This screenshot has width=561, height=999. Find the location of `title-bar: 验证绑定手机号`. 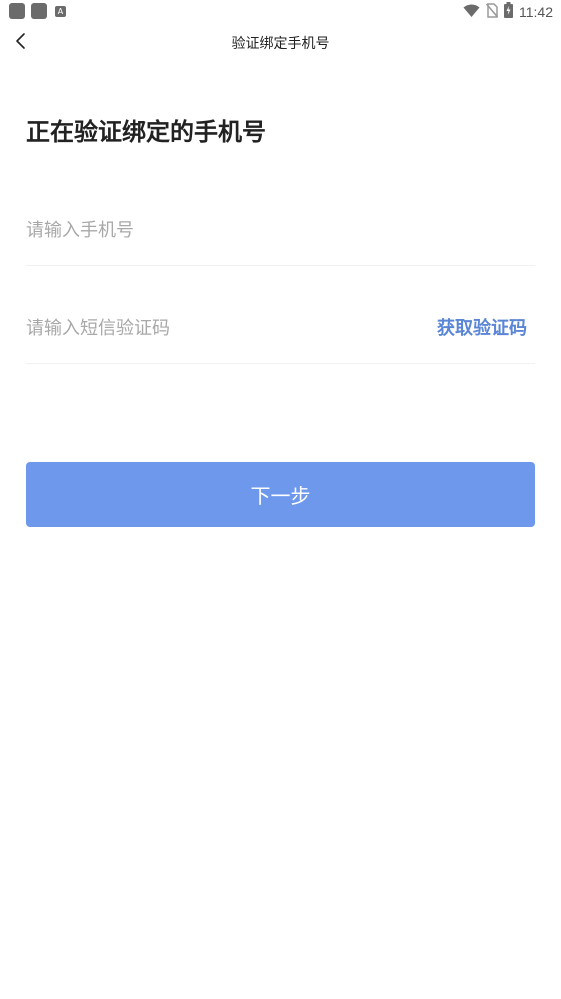

title-bar: 验证绑定手机号 is located at coordinates (280, 43).